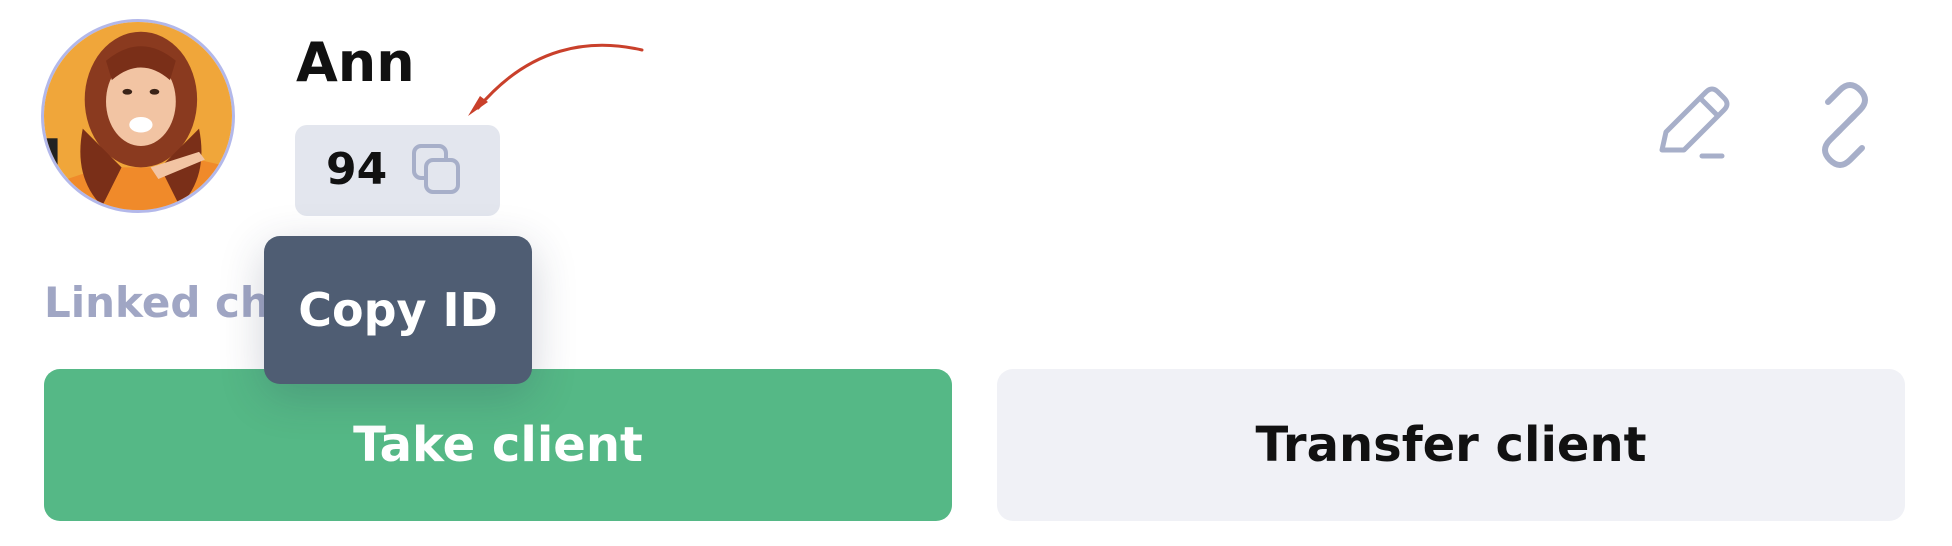 The width and height of the screenshot is (1952, 546). I want to click on client-avatar, so click(138, 116).